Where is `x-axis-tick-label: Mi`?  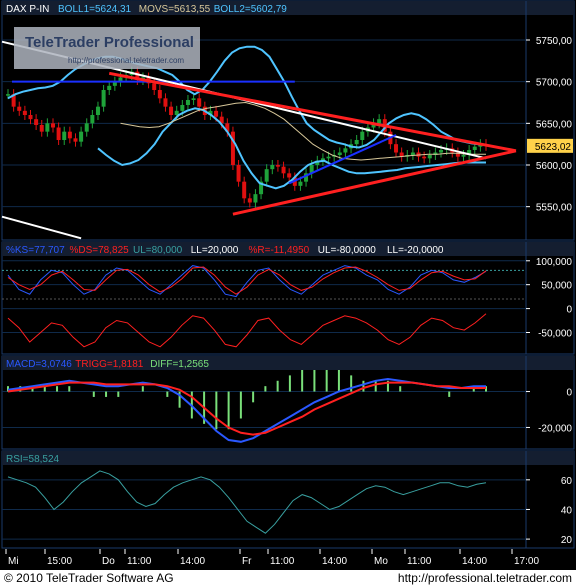 x-axis-tick-label: Mi is located at coordinates (13, 561).